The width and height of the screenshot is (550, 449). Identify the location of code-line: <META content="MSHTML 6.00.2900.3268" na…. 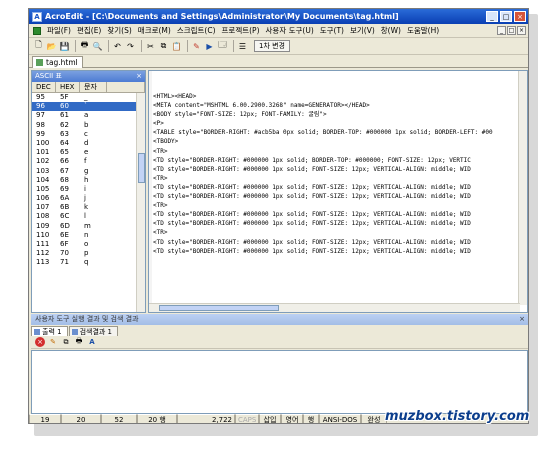
(323, 105).